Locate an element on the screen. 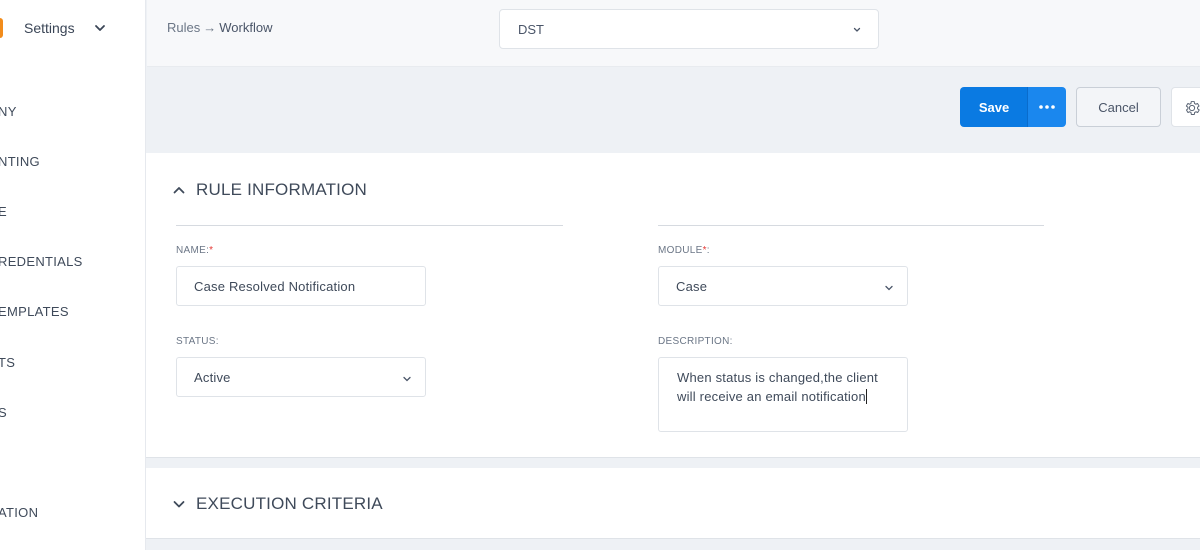 This screenshot has height=550, width=1200. sidebar-item-label: ATION is located at coordinates (19, 512).